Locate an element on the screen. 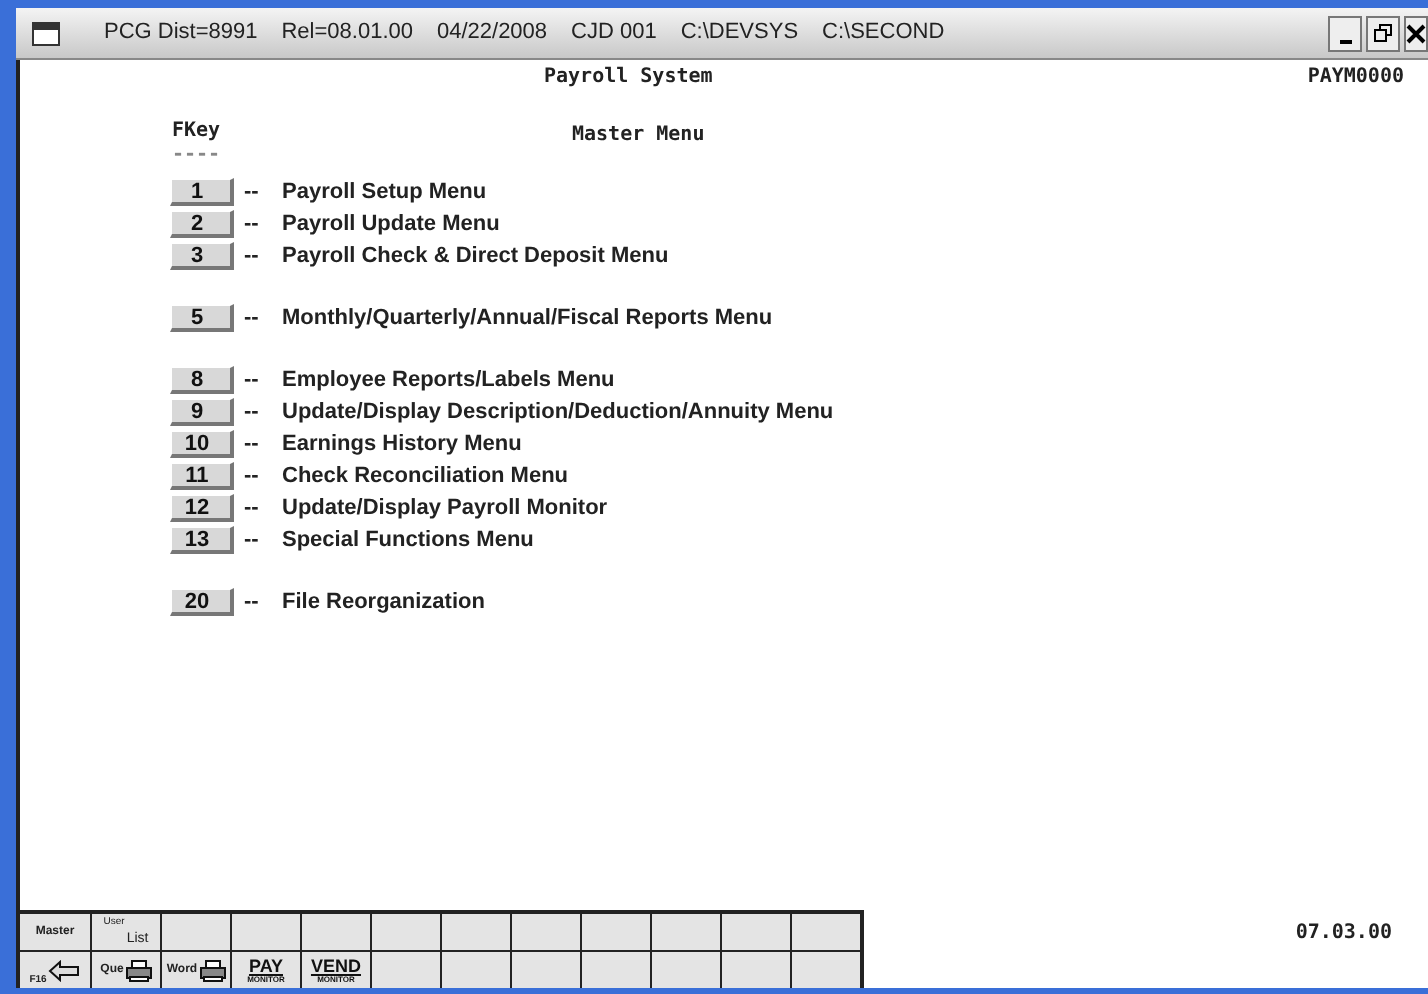 Image resolution: width=1428 pixels, height=994 pixels. fkey-button: 1 is located at coordinates (202, 192).